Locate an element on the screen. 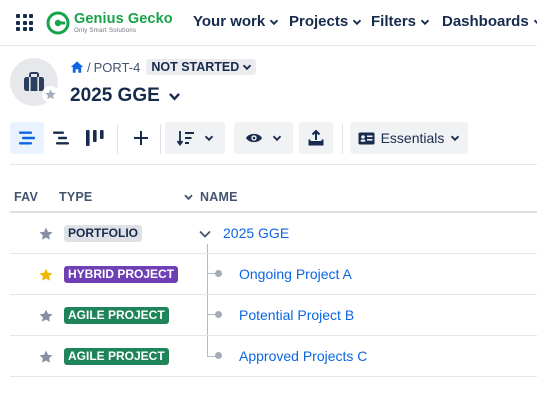 This screenshot has width=537, height=403. nav-projects-label: Projects is located at coordinates (319, 21).